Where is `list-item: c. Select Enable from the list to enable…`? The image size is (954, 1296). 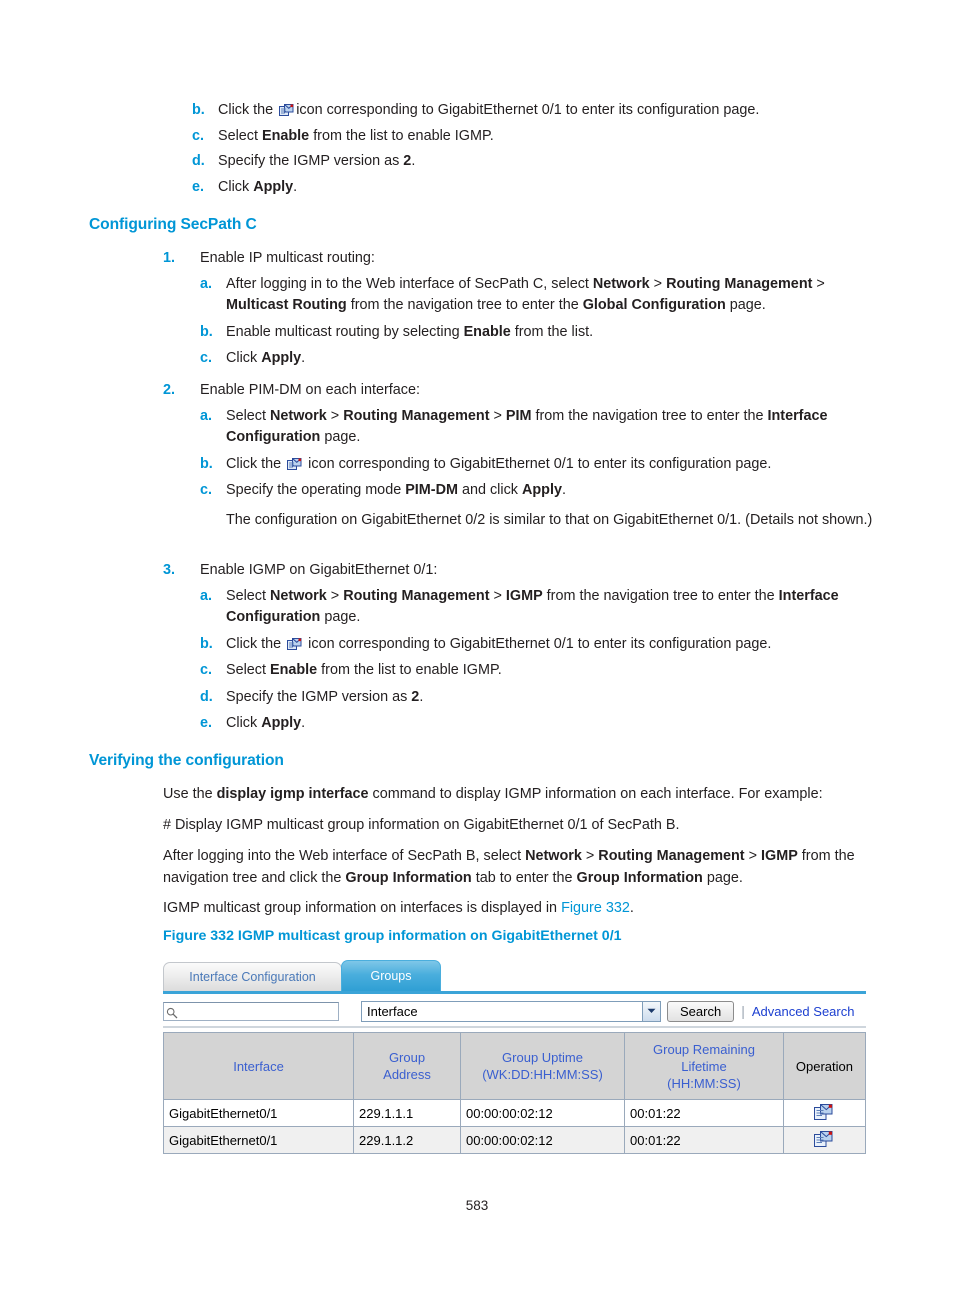
list-item: c. Select Enable from the list to enable… is located at coordinates (537, 137).